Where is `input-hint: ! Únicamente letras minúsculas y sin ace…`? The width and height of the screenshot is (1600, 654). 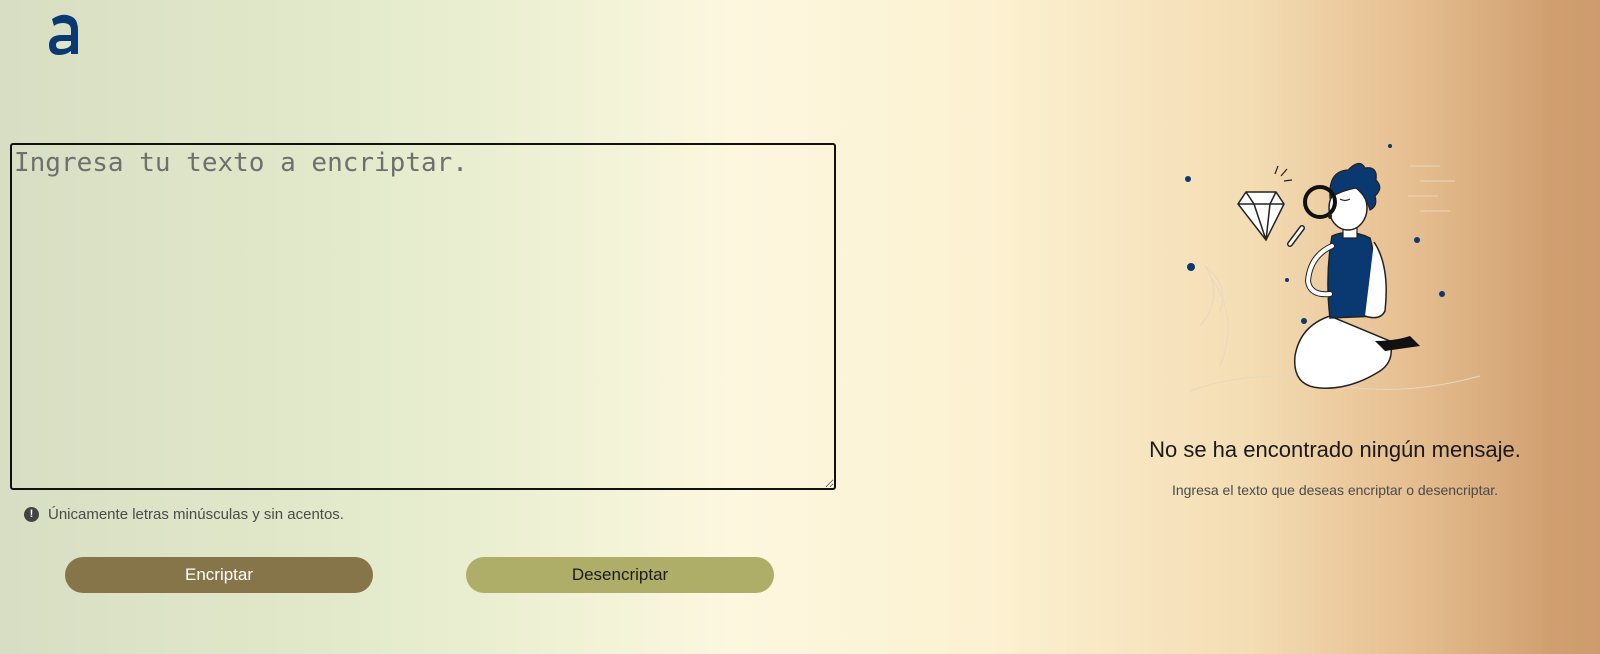
input-hint: ! Únicamente letras minúsculas y sin ace… is located at coordinates (184, 514).